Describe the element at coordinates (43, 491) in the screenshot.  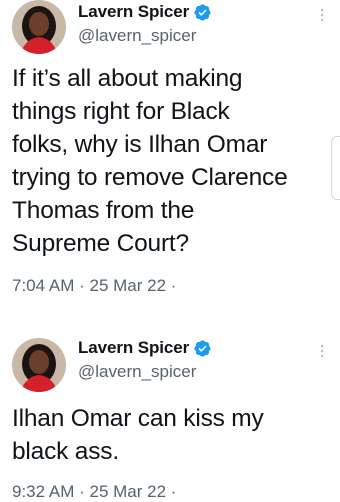
I see `tweet-time: 9:32 AM` at that location.